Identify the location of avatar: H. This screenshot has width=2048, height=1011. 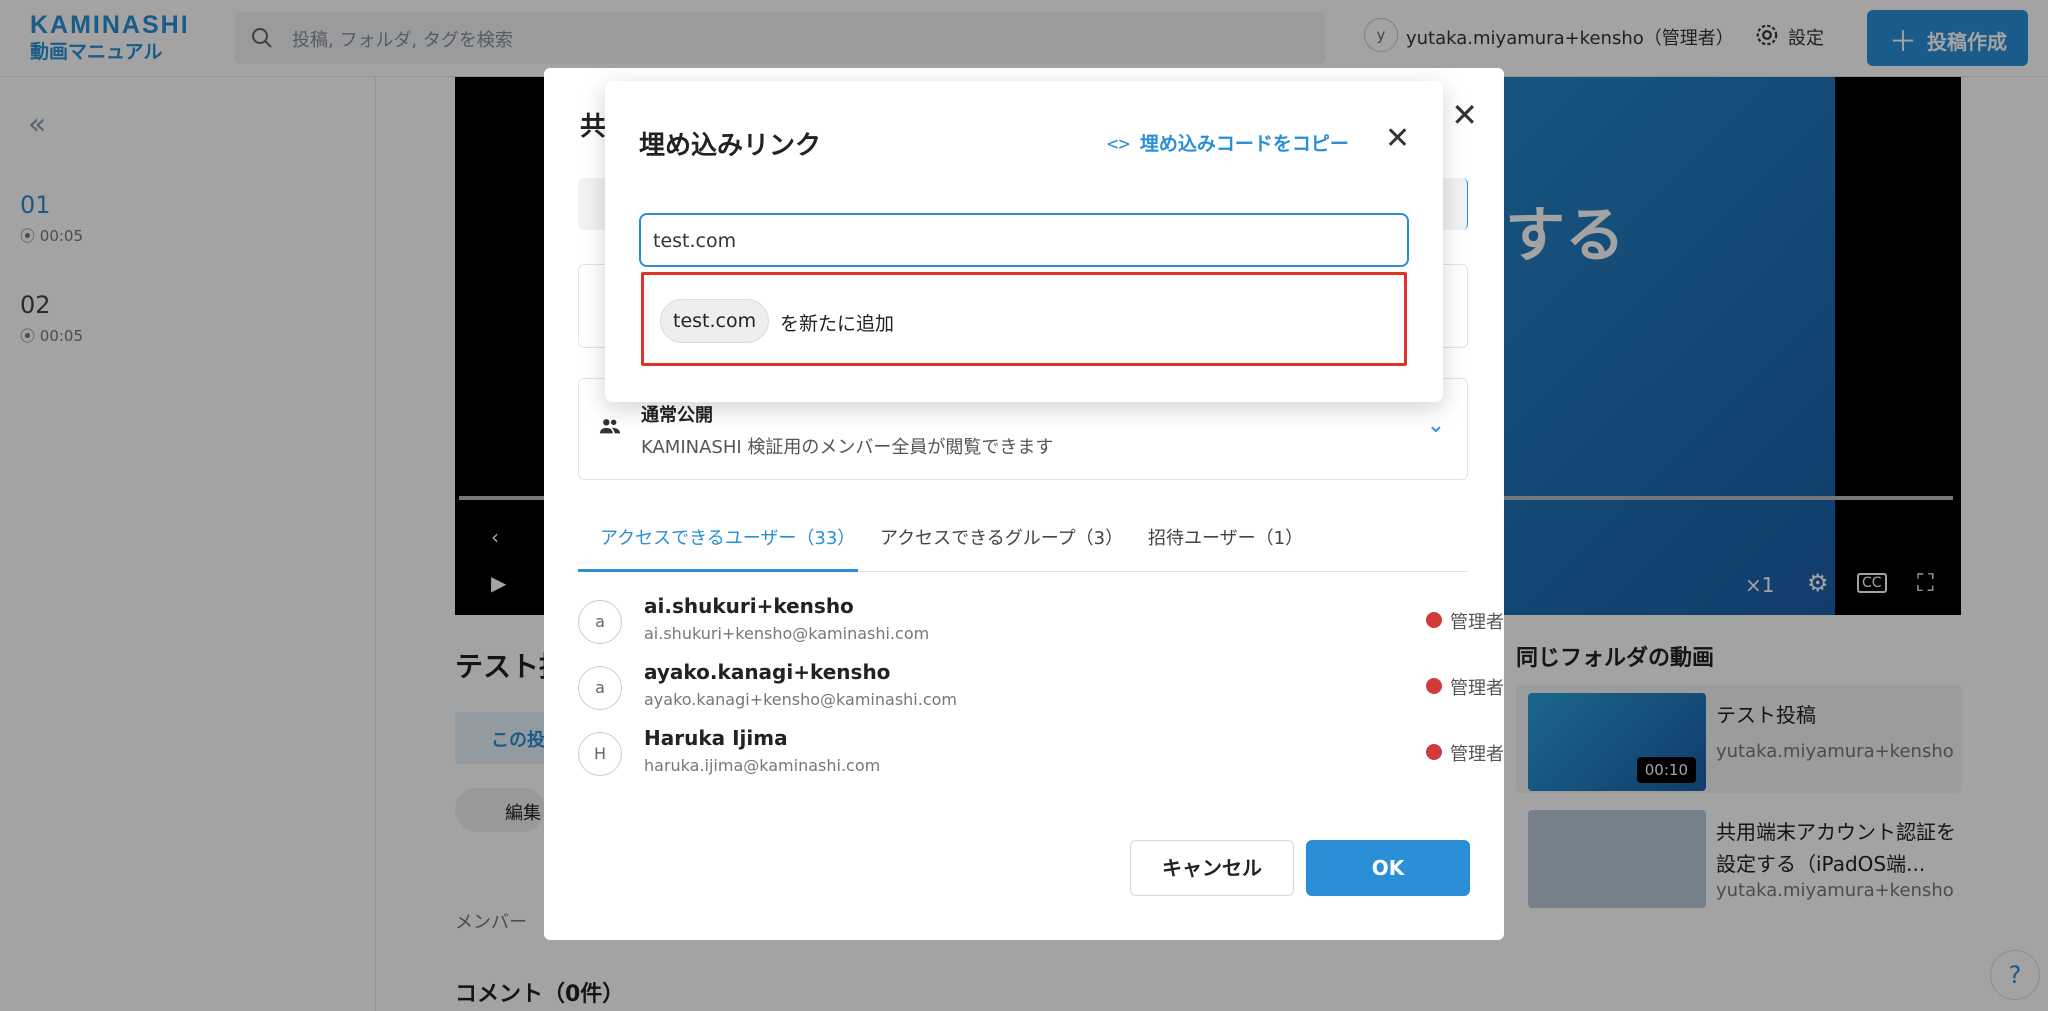
(600, 754).